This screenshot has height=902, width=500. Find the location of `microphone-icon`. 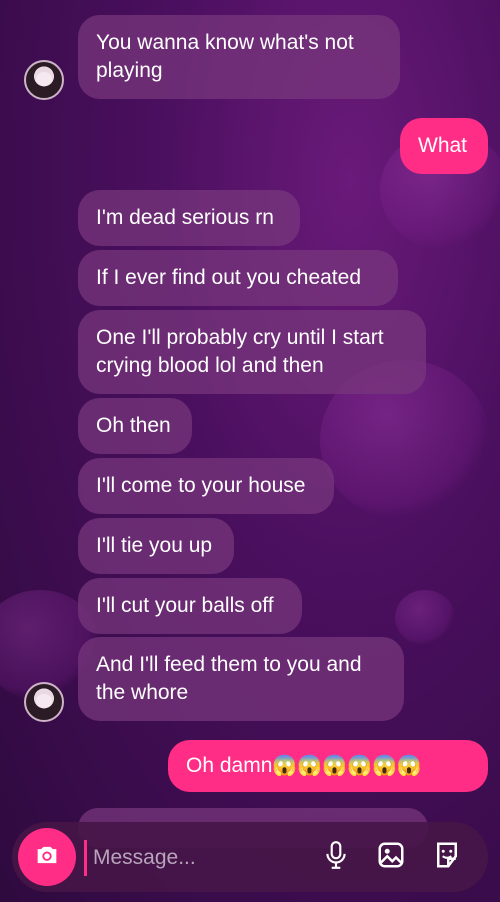

microphone-icon is located at coordinates (336, 857).